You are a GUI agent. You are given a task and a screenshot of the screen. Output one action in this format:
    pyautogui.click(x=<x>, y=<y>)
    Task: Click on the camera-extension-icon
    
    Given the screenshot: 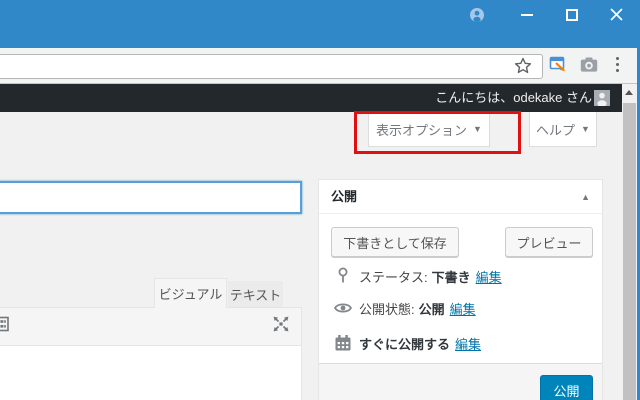 What is the action you would take?
    pyautogui.click(x=589, y=64)
    